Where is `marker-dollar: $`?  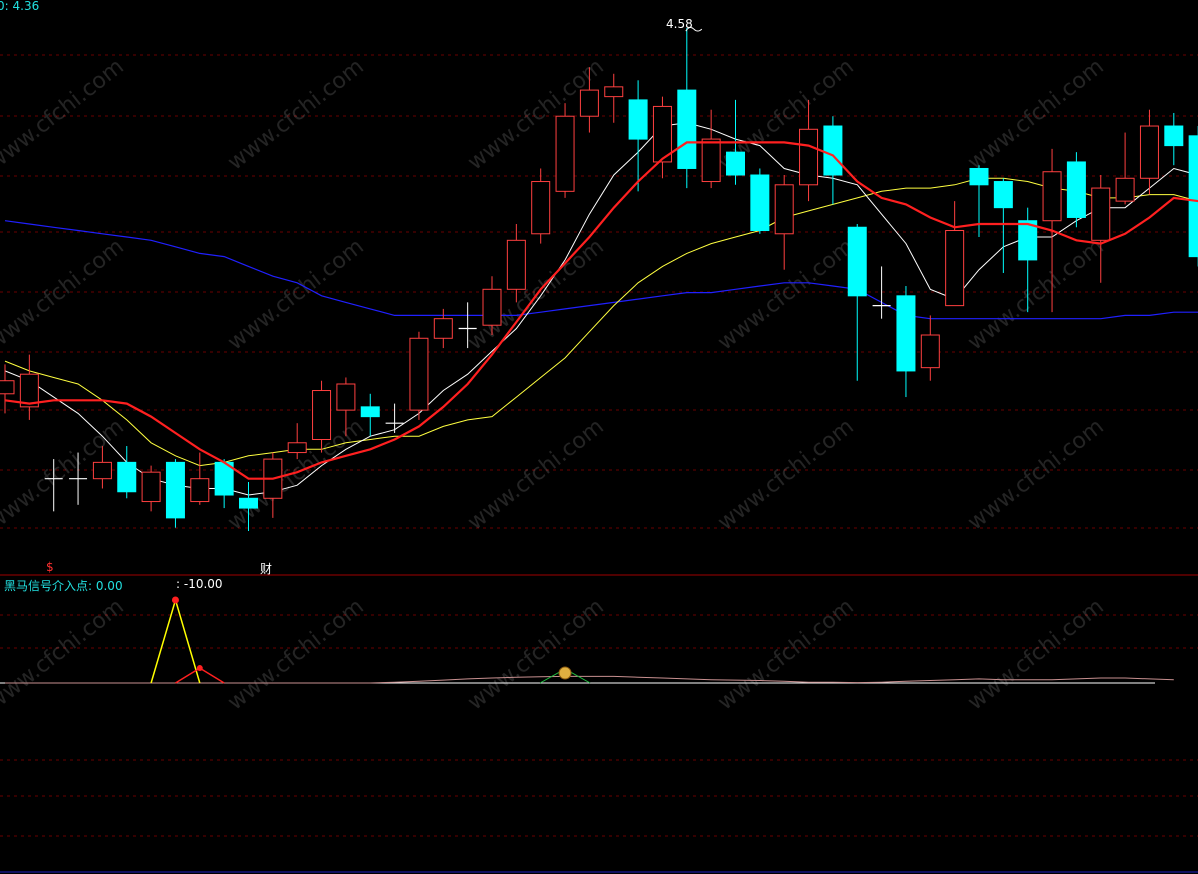
marker-dollar: $ is located at coordinates (50, 567).